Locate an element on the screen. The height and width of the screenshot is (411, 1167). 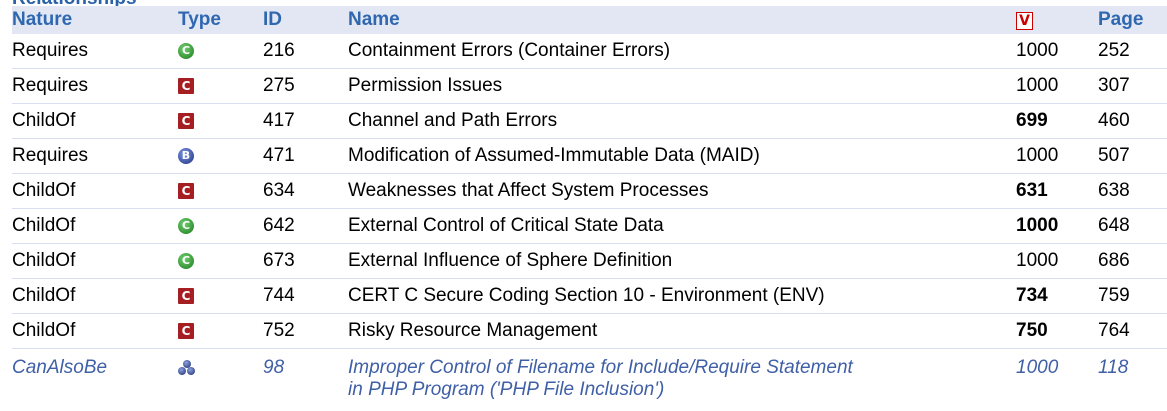
header-page: Page is located at coordinates (1132, 20).